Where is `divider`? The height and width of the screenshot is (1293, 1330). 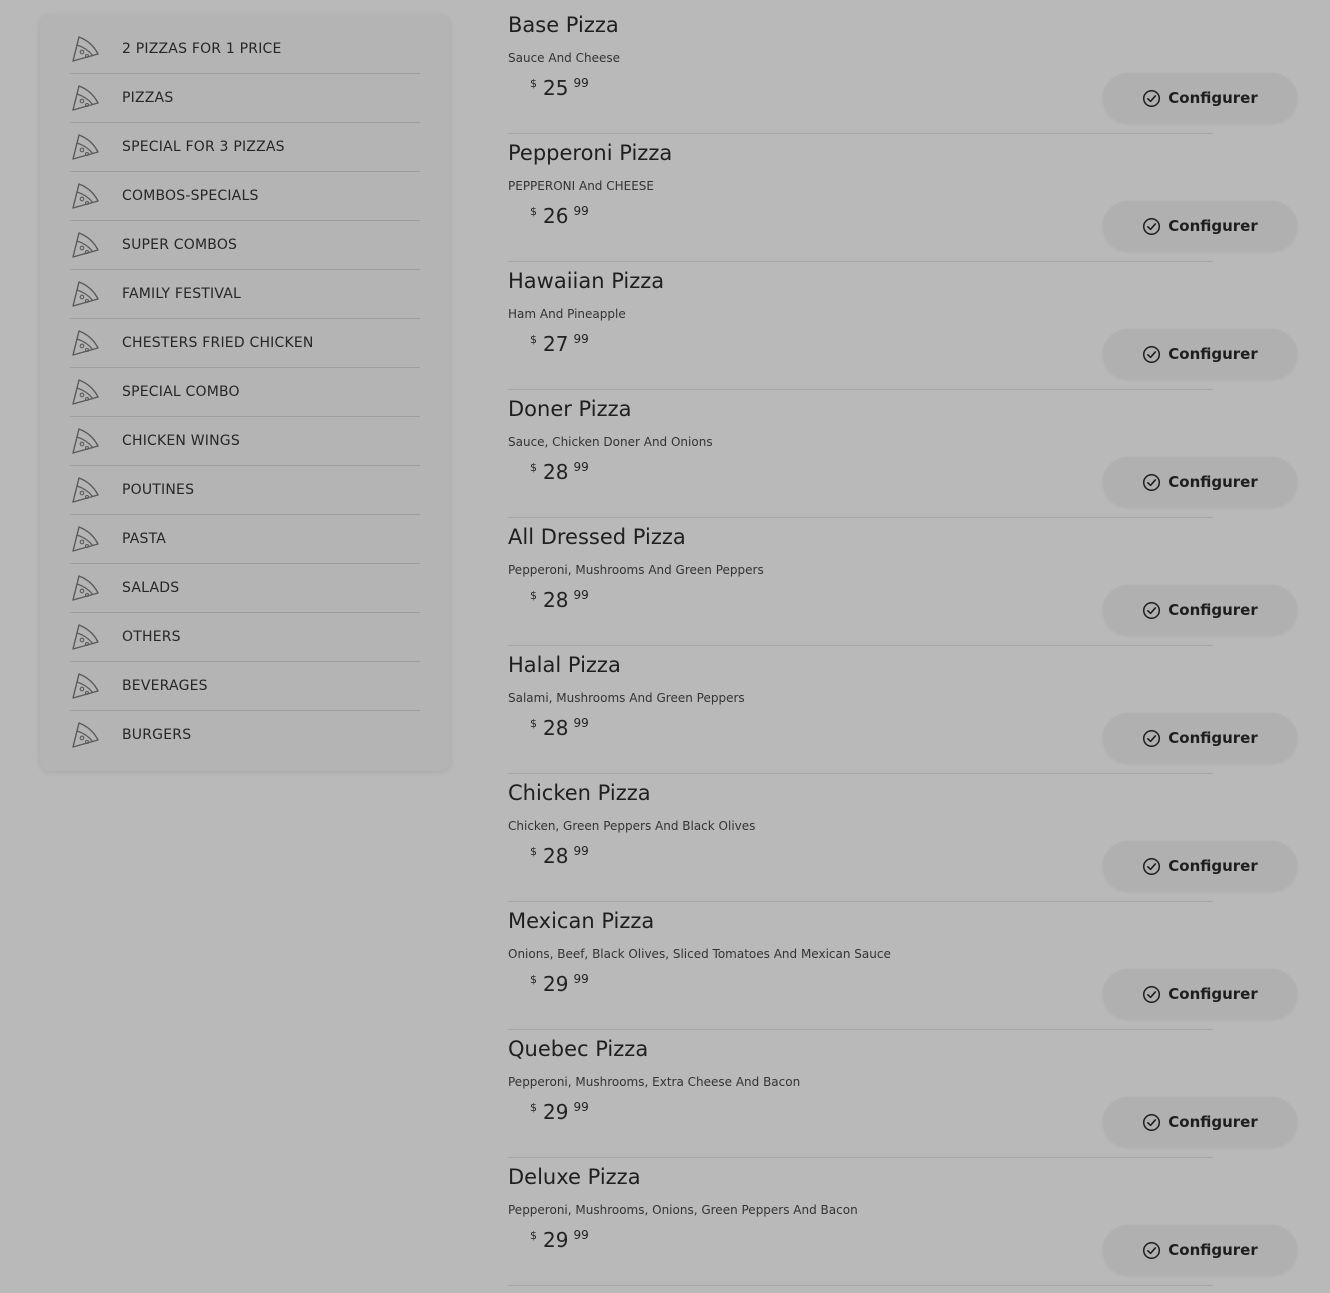 divider is located at coordinates (860, 1285).